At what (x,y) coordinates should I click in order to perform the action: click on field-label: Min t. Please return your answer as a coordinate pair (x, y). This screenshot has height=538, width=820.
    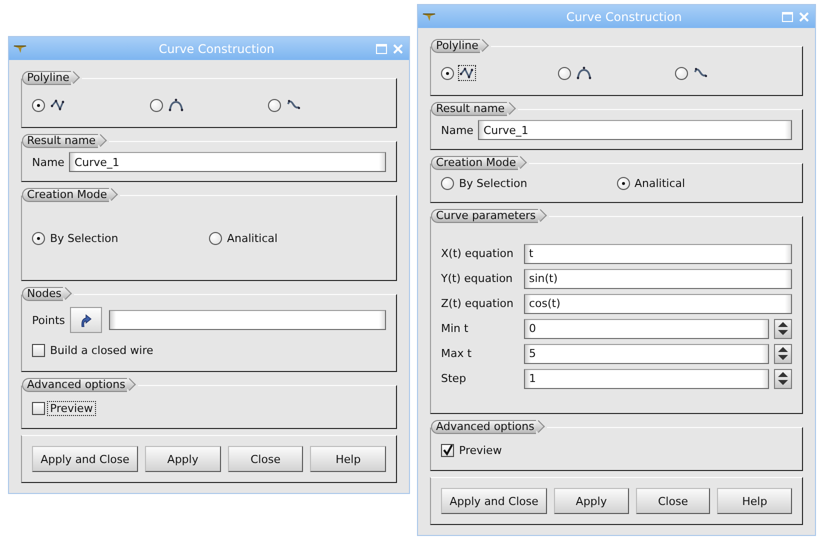
    Looking at the image, I should click on (455, 328).